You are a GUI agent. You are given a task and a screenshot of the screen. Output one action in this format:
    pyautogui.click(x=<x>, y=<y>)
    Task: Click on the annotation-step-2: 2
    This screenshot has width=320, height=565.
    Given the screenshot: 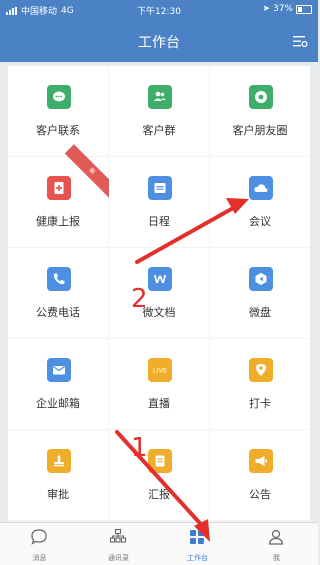 What is the action you would take?
    pyautogui.click(x=139, y=299)
    